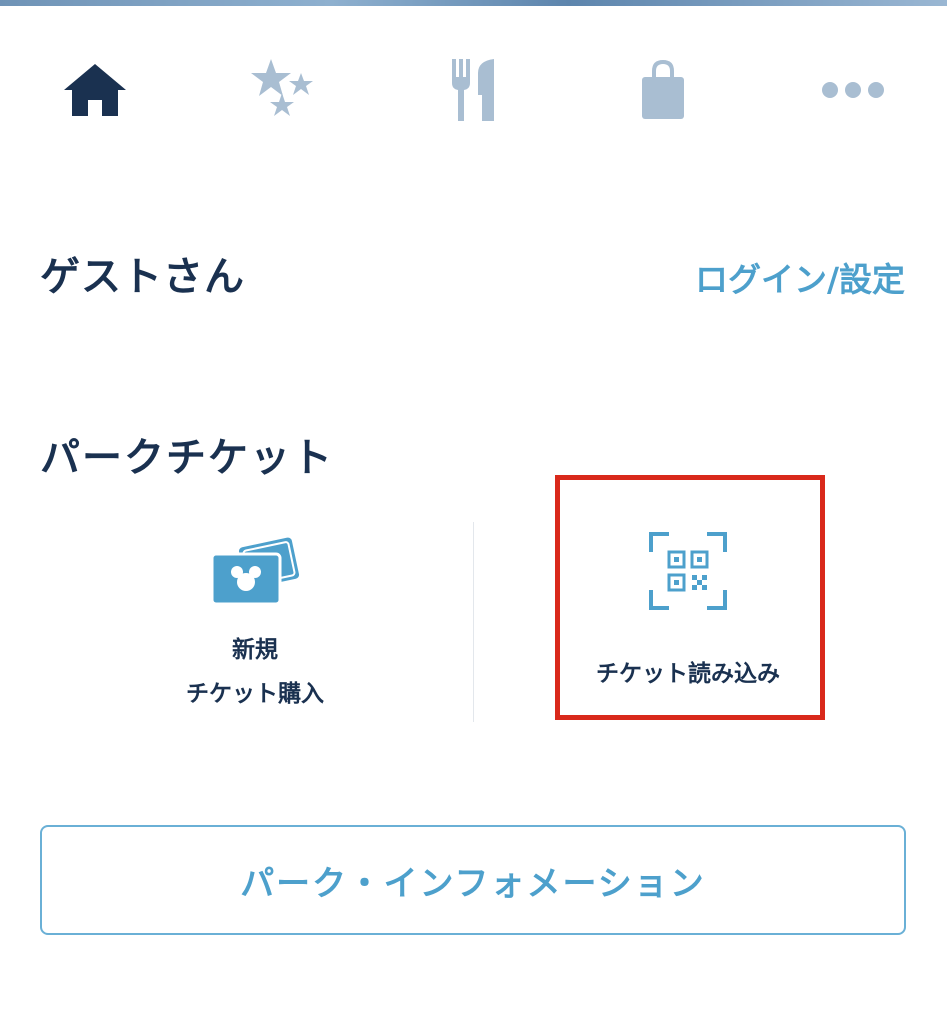 The width and height of the screenshot is (947, 1024). I want to click on nav-restaurants, so click(473, 90).